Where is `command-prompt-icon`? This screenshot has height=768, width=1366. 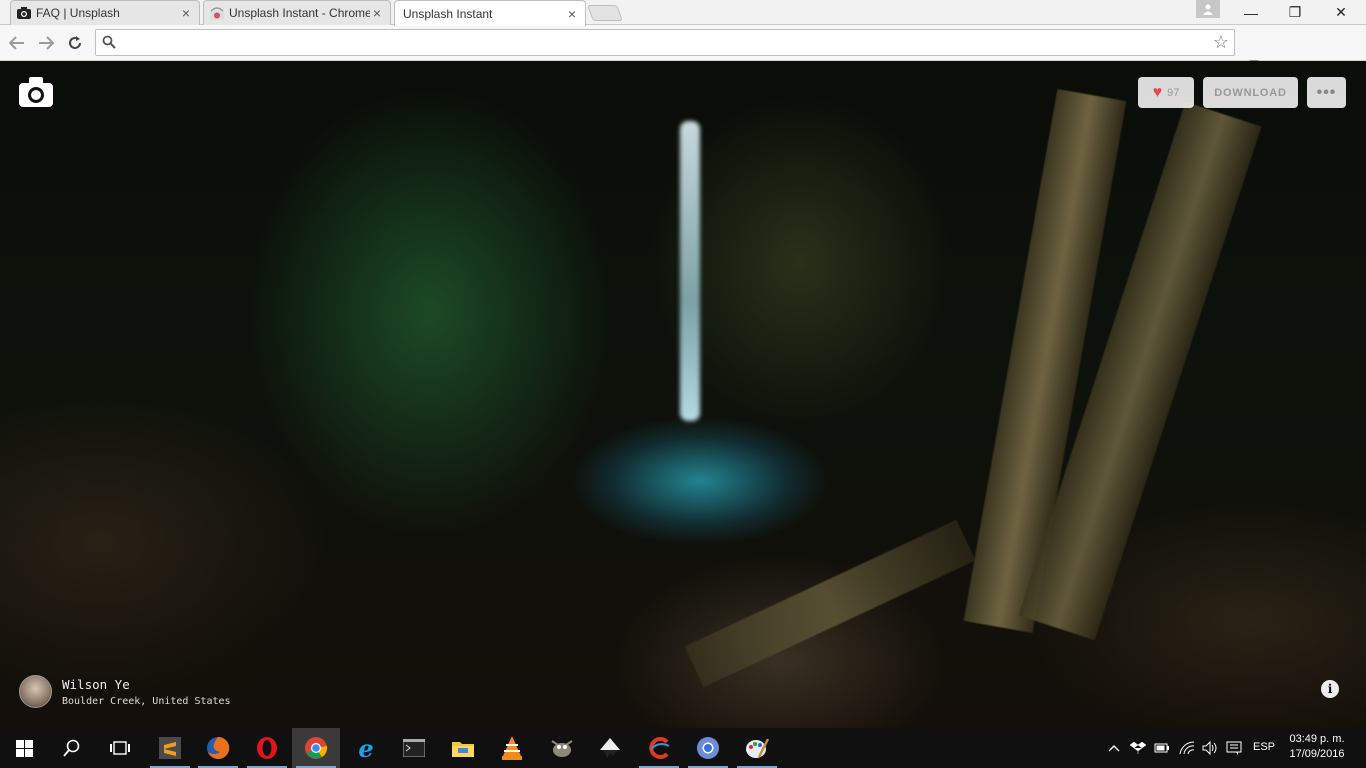
command-prompt-icon is located at coordinates (414, 748).